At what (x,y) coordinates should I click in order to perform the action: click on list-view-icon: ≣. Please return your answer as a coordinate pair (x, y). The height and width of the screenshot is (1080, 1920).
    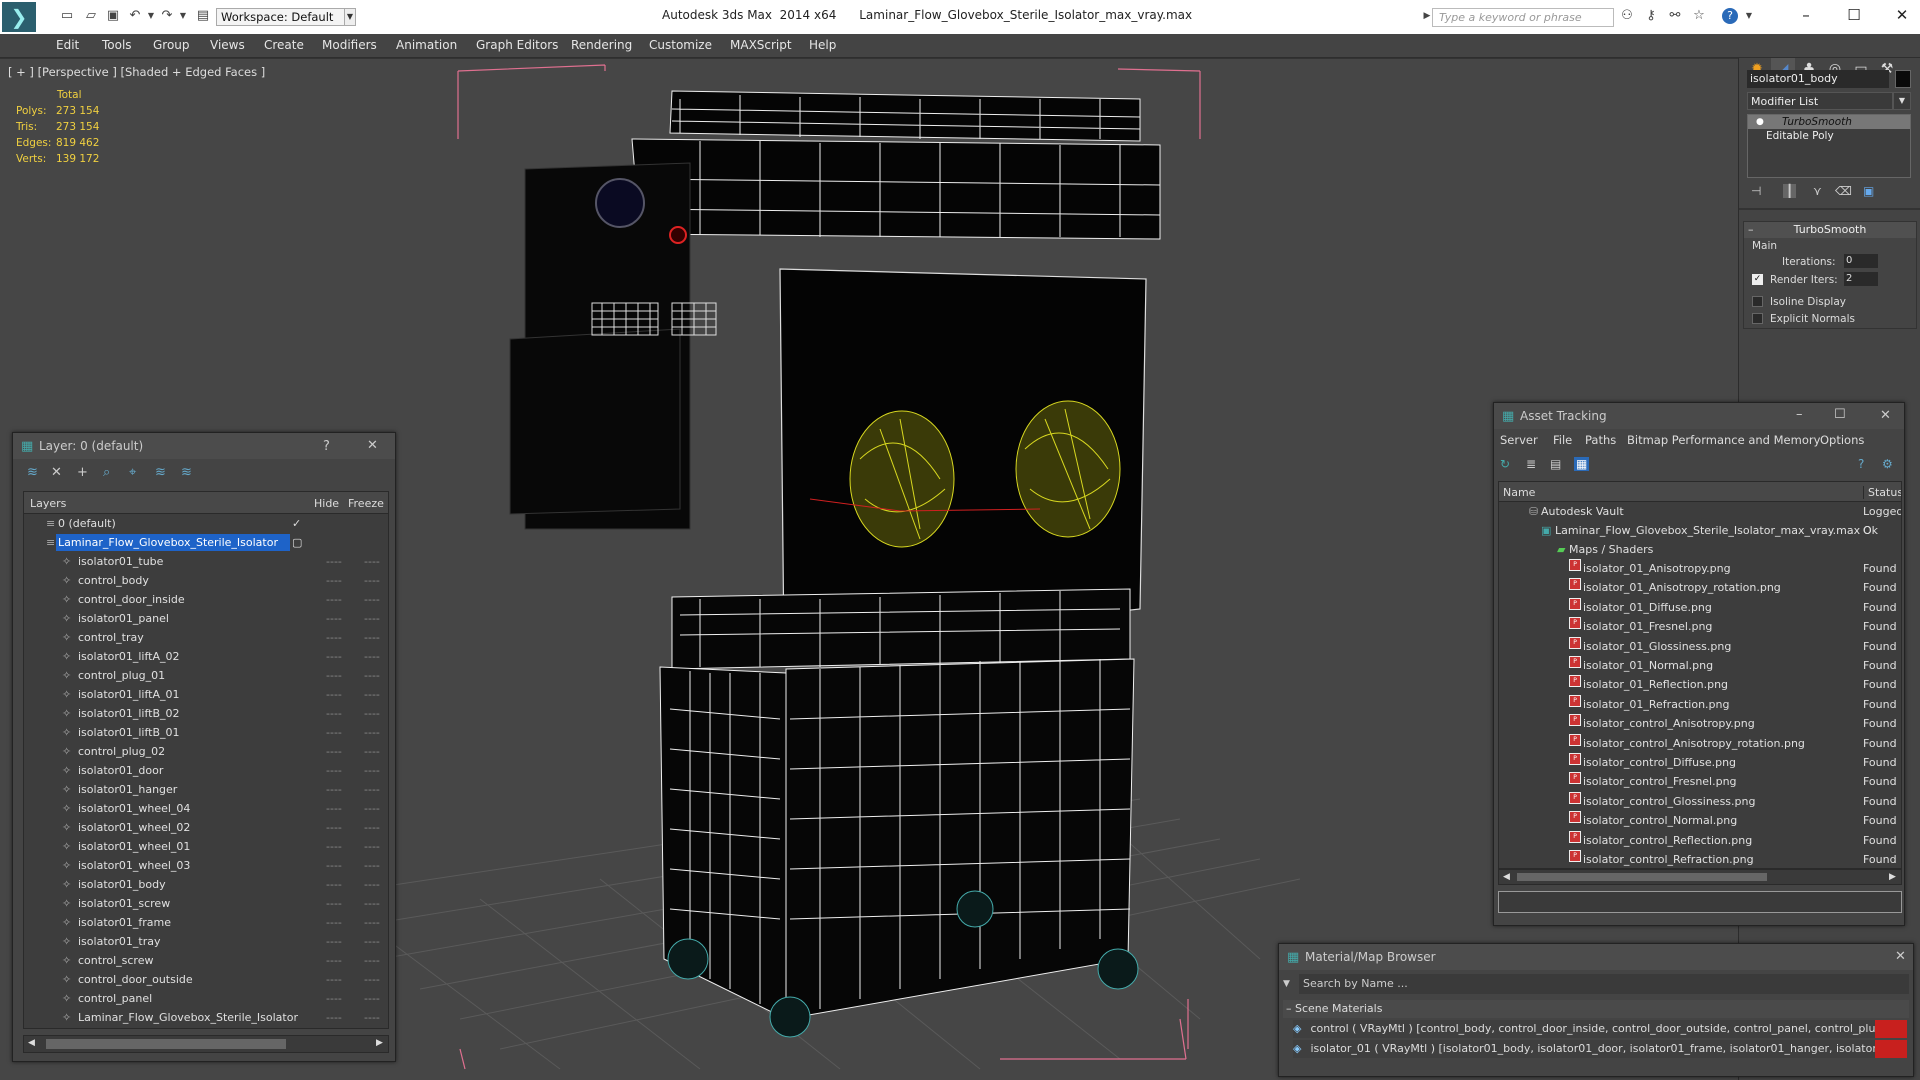
    Looking at the image, I should click on (1531, 464).